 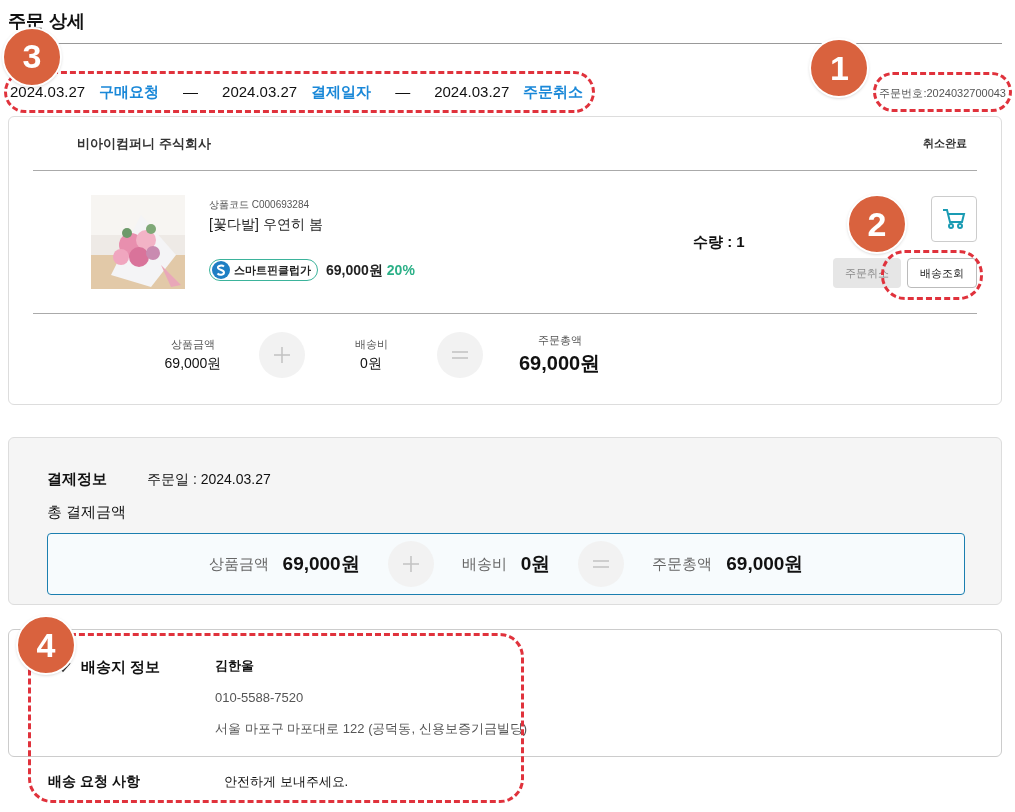 I want to click on request-label: 배송 요청 사항, so click(x=94, y=781).